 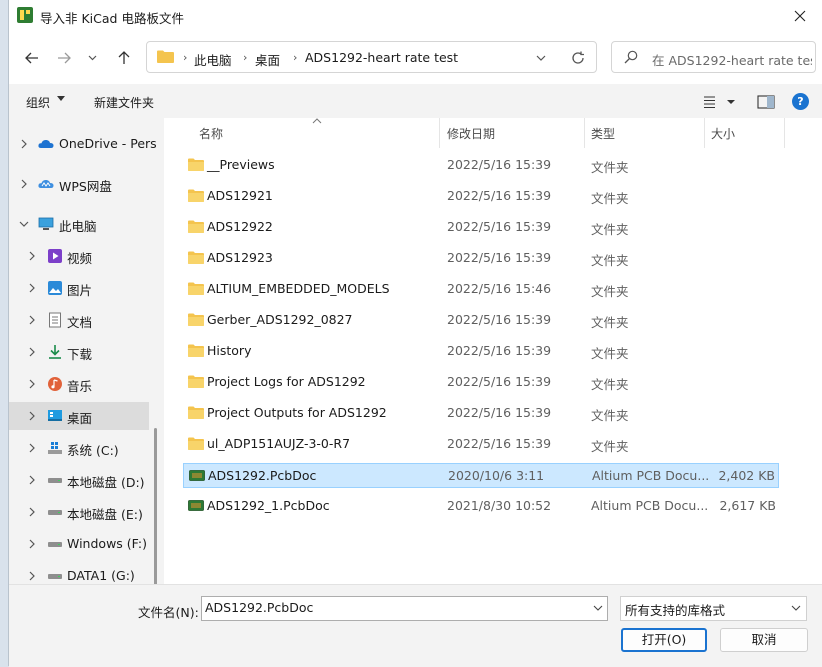 I want to click on document-icon, so click(x=55, y=320).